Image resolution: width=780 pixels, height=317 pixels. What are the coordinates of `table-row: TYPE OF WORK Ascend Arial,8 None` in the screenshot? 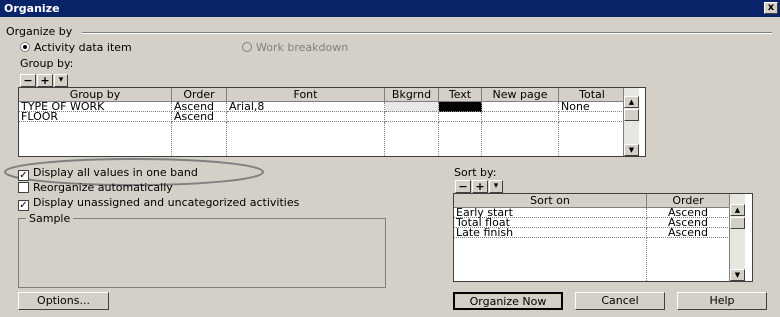 It's located at (322, 106).